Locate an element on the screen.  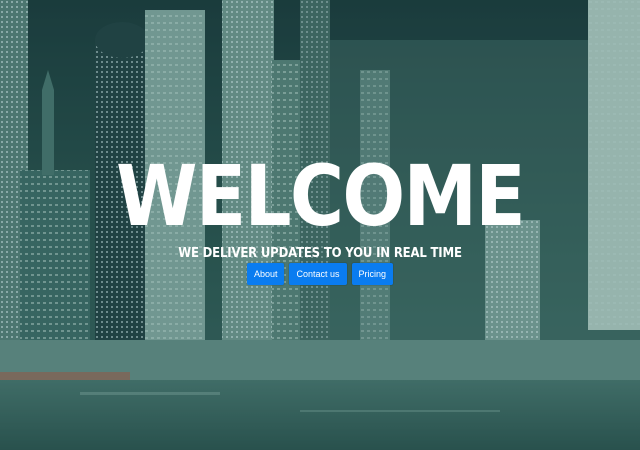
pricing-button: Pricing is located at coordinates (372, 274).